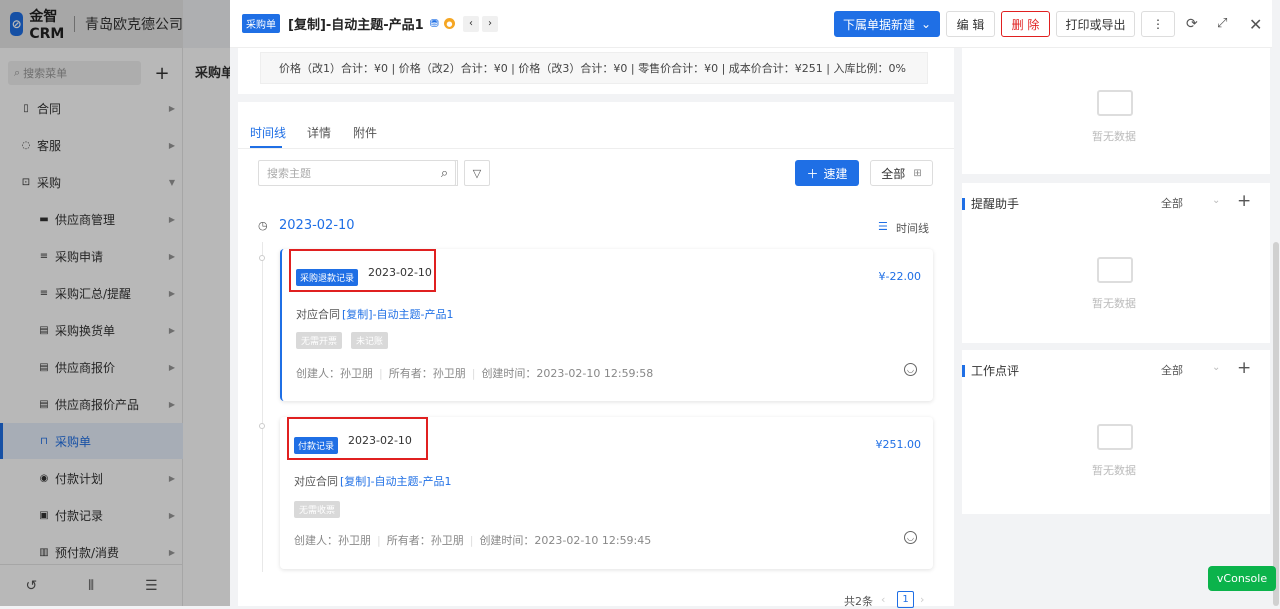  I want to click on all-filter-button: 全部 ⊞, so click(901, 173).